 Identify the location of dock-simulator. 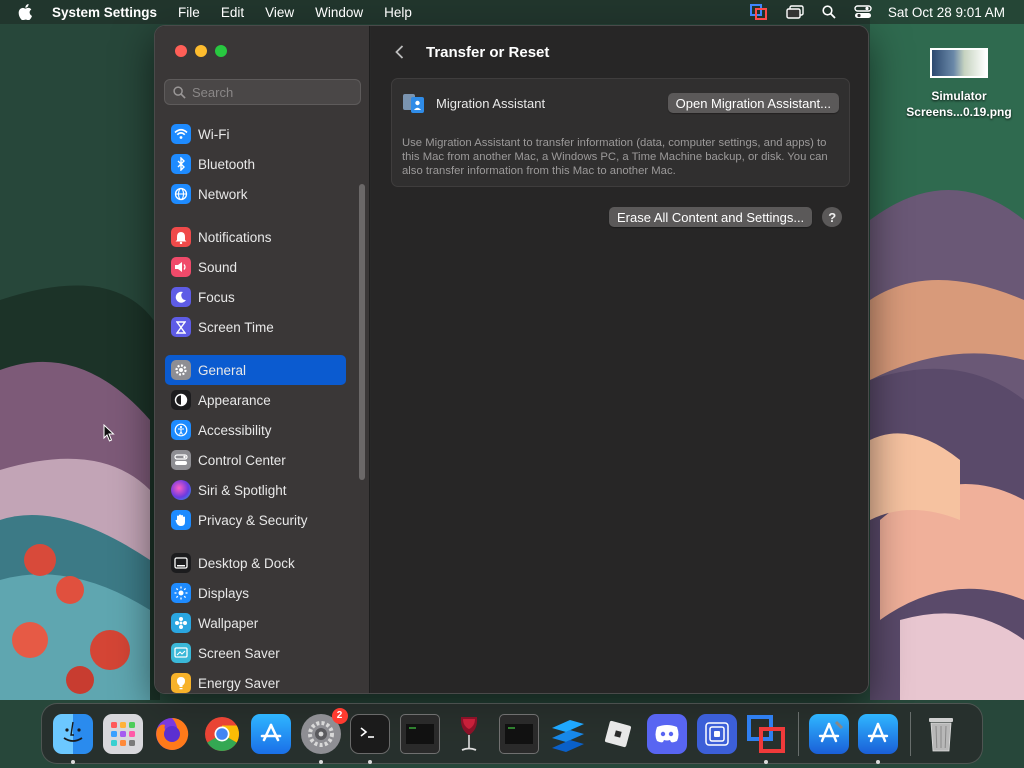
(878, 738).